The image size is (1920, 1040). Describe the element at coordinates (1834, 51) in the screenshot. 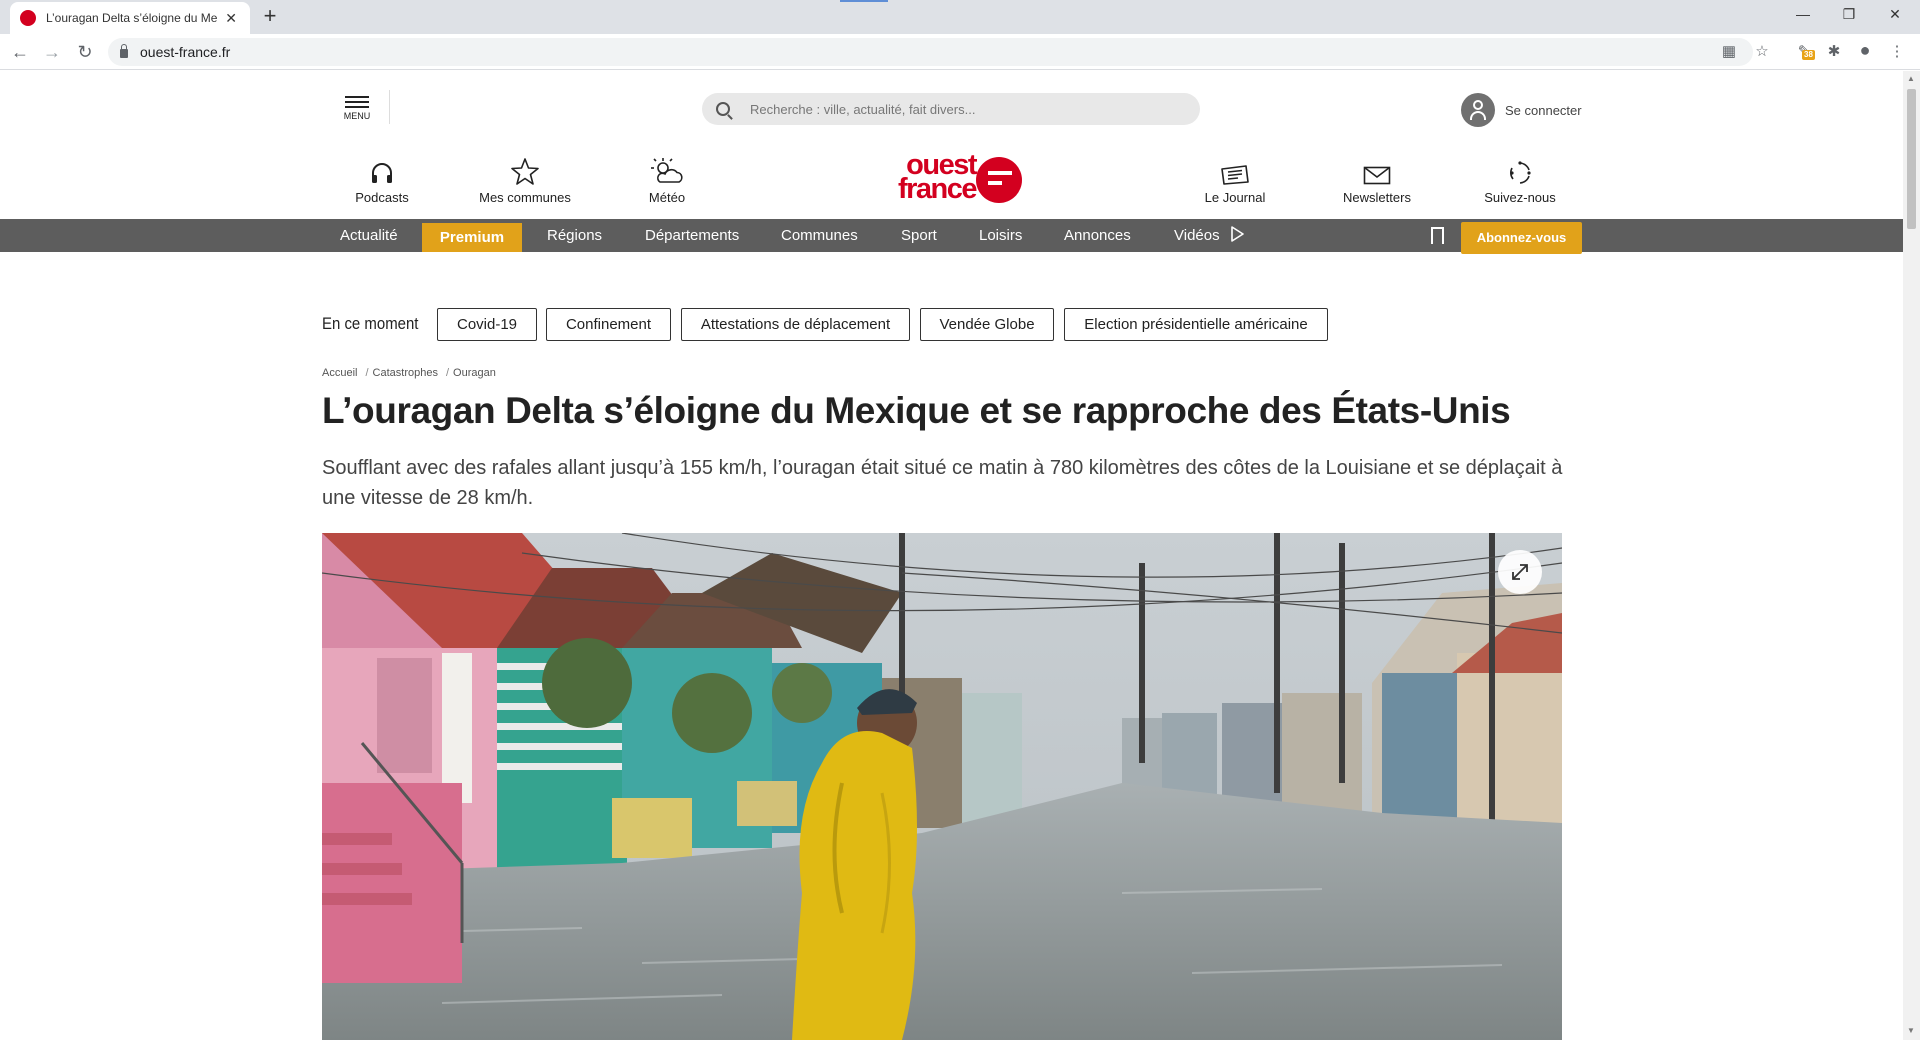

I see `puzzle-icon: ✱` at that location.